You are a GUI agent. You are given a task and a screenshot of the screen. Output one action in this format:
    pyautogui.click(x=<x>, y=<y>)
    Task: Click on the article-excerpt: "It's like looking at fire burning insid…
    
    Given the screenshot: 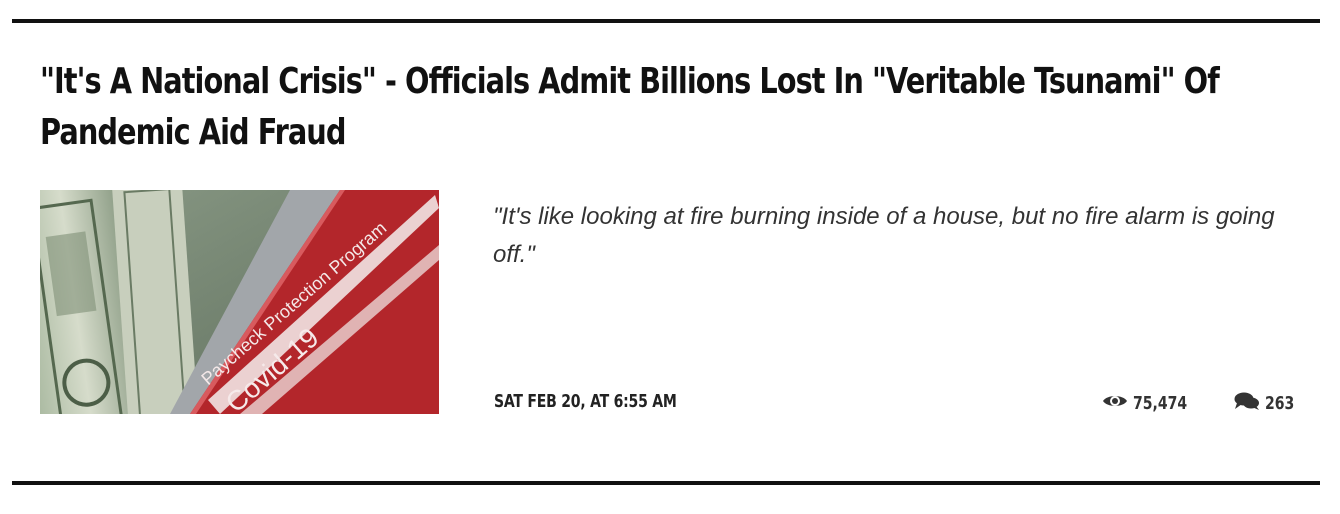 What is the action you would take?
    pyautogui.click(x=884, y=235)
    